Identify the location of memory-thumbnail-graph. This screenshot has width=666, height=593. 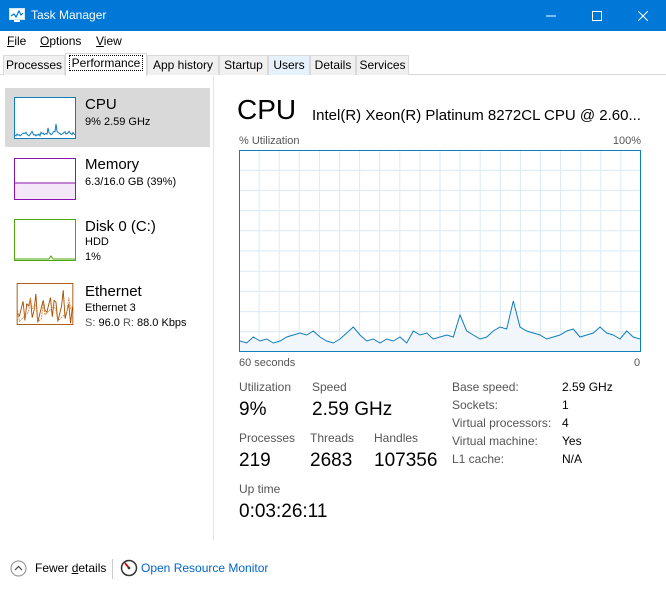
(45, 179).